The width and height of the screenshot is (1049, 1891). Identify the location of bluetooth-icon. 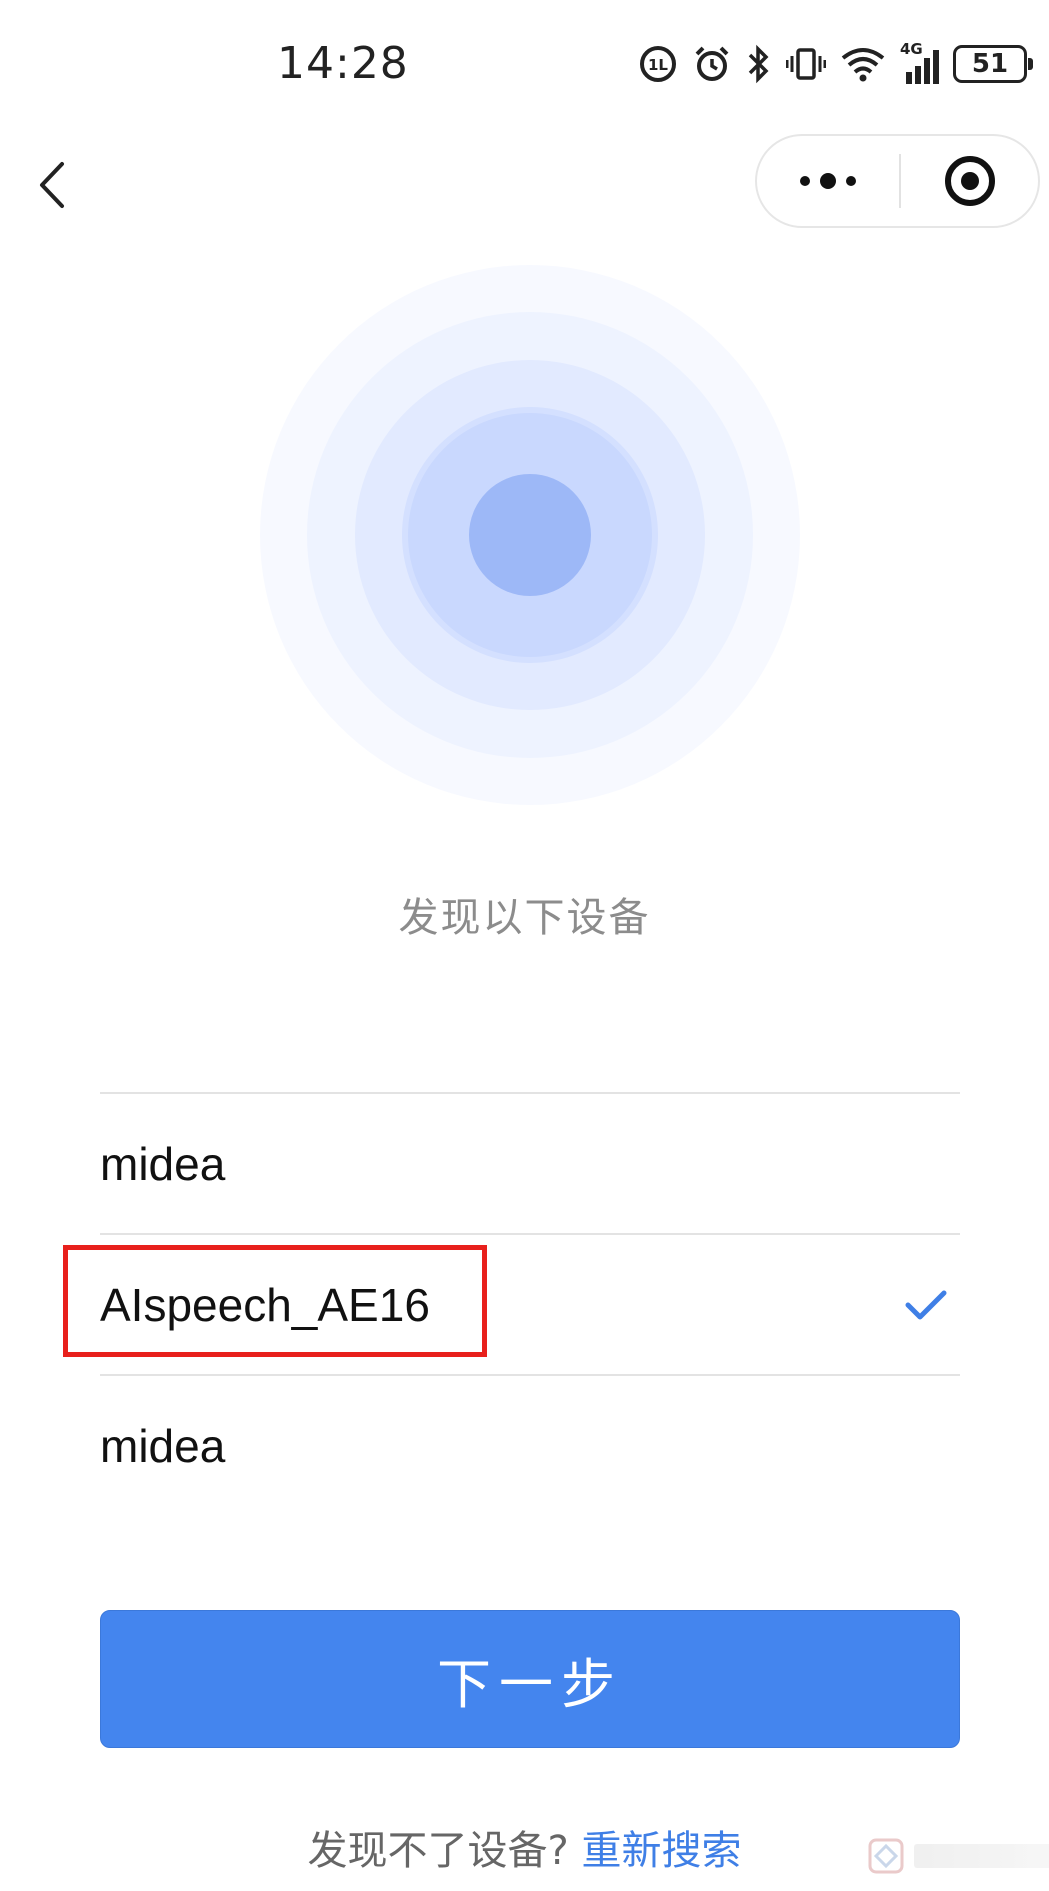
(758, 64).